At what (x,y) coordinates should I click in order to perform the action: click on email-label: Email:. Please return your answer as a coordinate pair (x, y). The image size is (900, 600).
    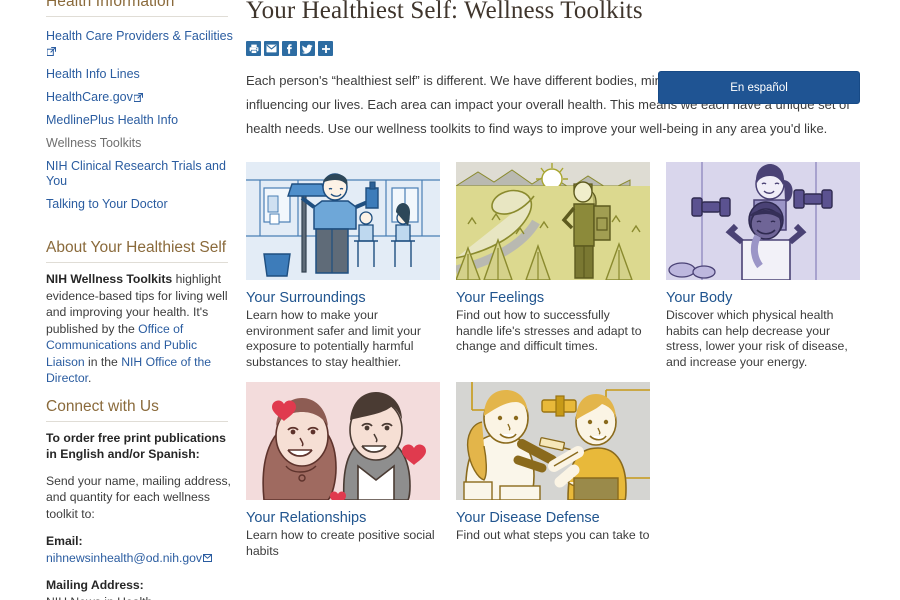
    Looking at the image, I should click on (64, 541).